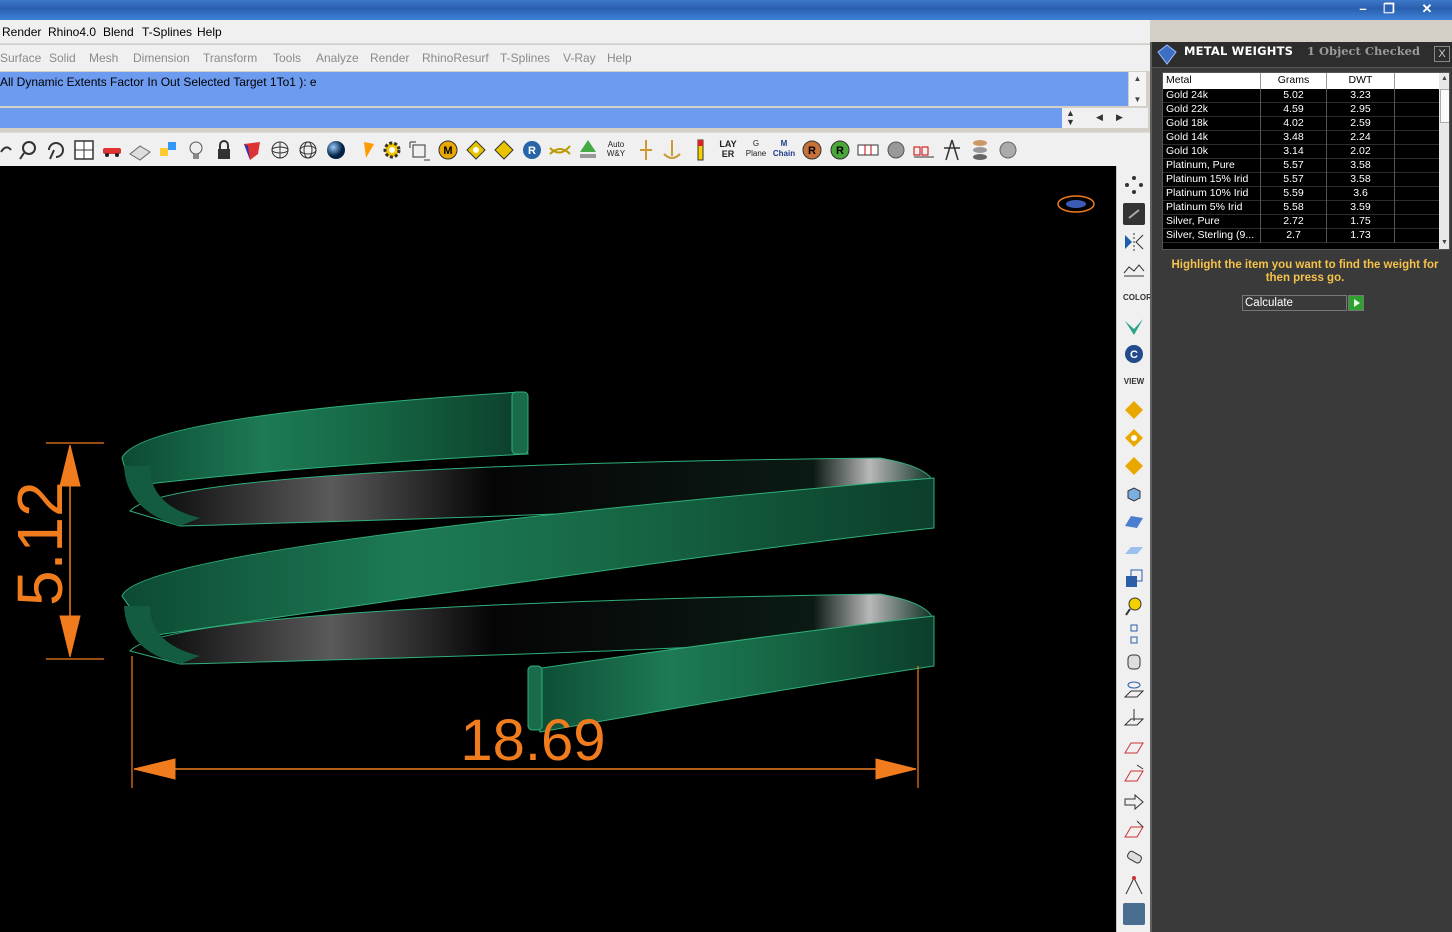  I want to click on m-gold-icon: M, so click(448, 150).